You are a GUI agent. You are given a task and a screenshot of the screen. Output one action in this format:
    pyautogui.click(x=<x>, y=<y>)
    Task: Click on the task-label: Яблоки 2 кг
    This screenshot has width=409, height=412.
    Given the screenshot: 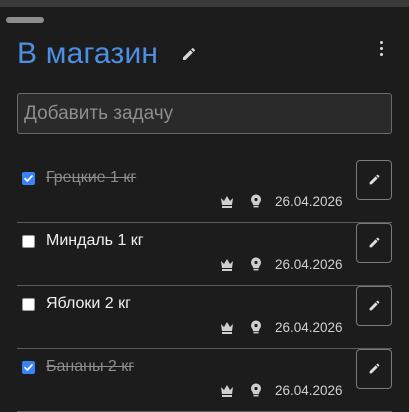 What is the action you would take?
    pyautogui.click(x=88, y=304)
    